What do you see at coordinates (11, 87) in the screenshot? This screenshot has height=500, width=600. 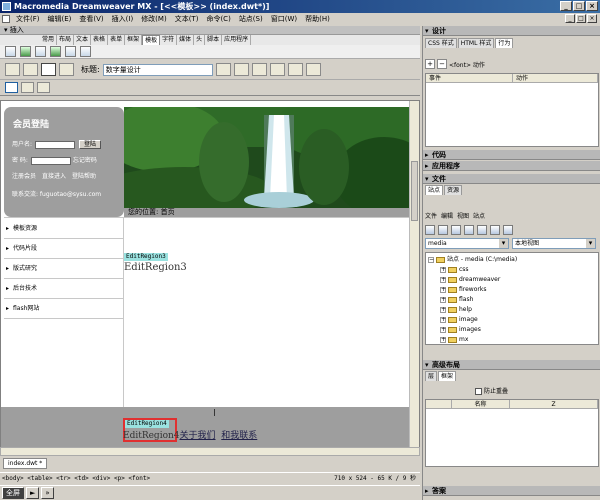 I see `standard-view-icon` at bounding box center [11, 87].